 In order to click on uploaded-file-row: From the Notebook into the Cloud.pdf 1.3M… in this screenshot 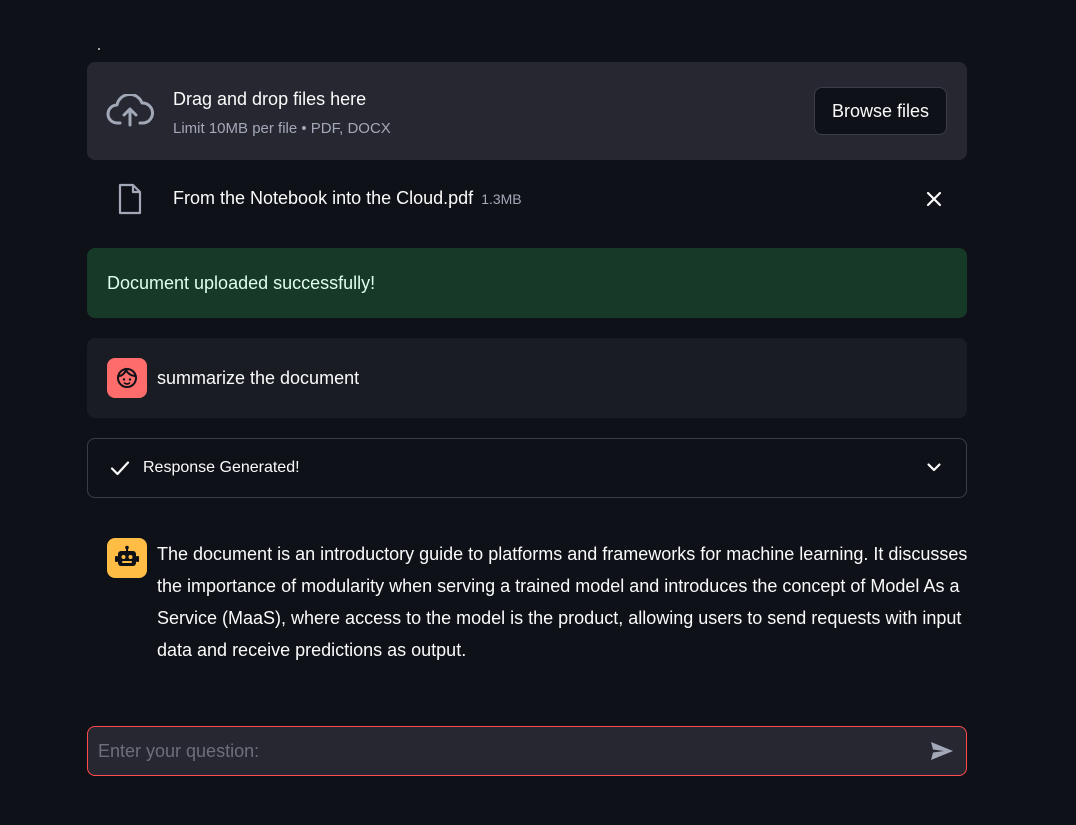, I will do `click(347, 198)`.